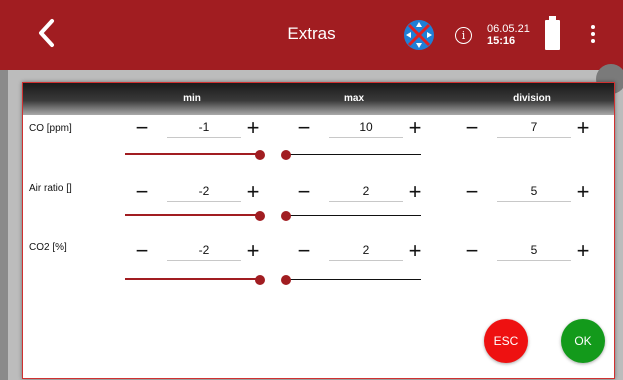 Image resolution: width=623 pixels, height=380 pixels. What do you see at coordinates (304, 251) in the screenshot?
I see `co2-max-decrement-button: −` at bounding box center [304, 251].